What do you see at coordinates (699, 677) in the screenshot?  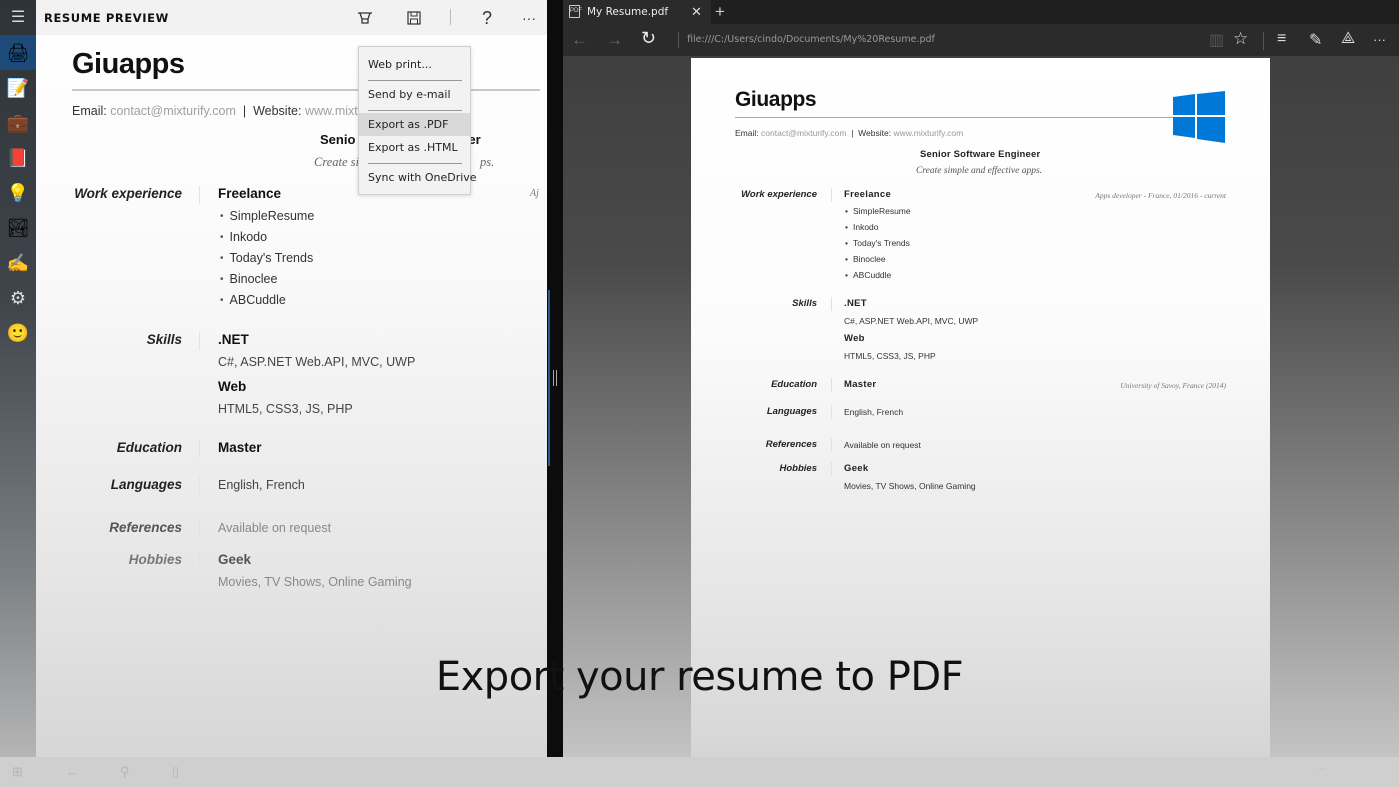 I see `promo-caption: Export your resume to PDF` at bounding box center [699, 677].